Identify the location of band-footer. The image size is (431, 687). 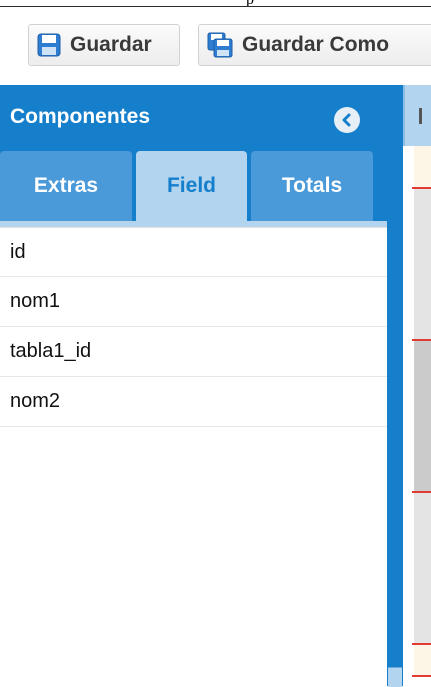
(422, 568).